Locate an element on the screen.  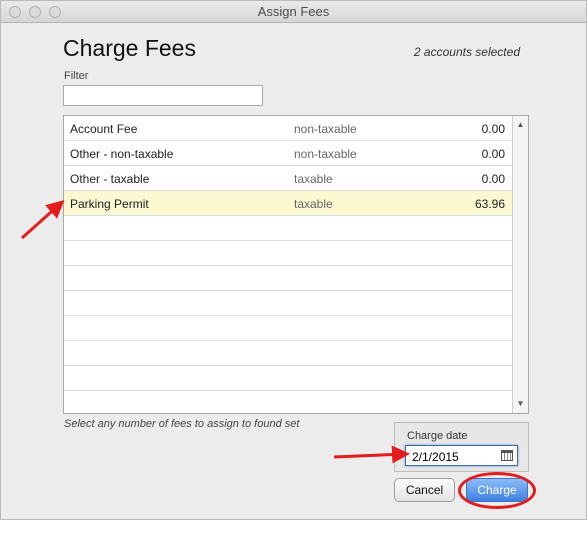
arrow-to-parking-permit is located at coordinates (42, 219).